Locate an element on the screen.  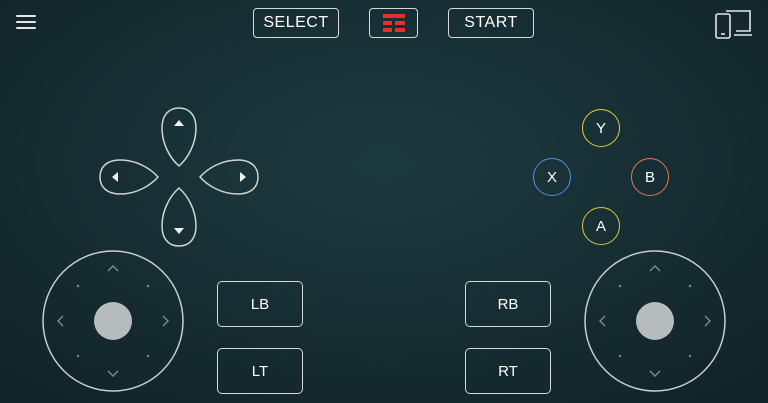
dpad-right is located at coordinates (228, 177).